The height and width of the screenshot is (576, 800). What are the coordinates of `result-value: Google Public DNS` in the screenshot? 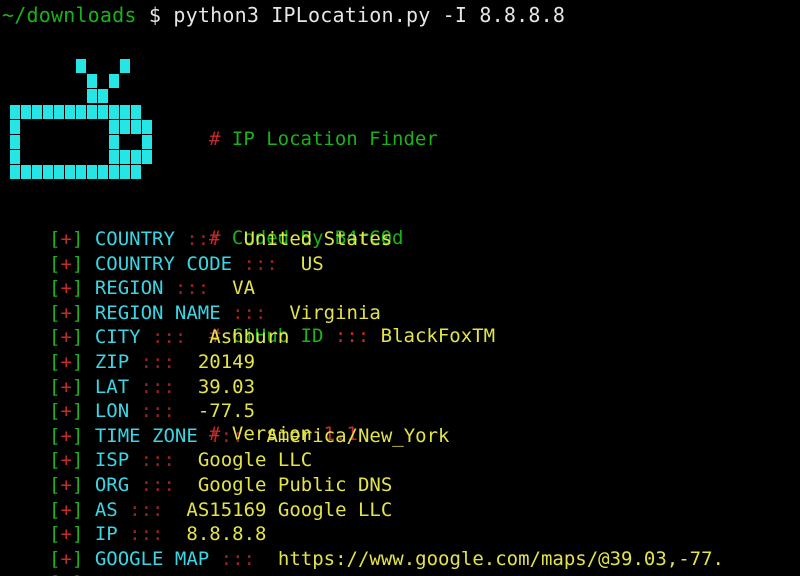 It's located at (295, 484).